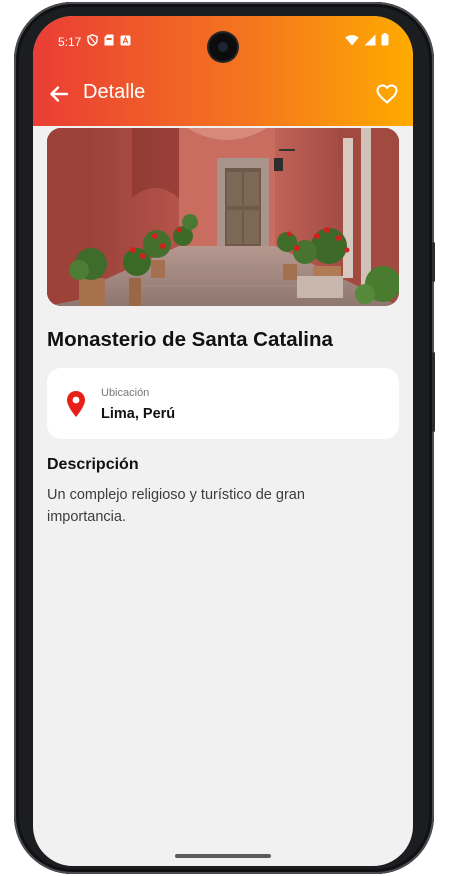  Describe the element at coordinates (223, 47) in the screenshot. I see `front-camera` at that location.